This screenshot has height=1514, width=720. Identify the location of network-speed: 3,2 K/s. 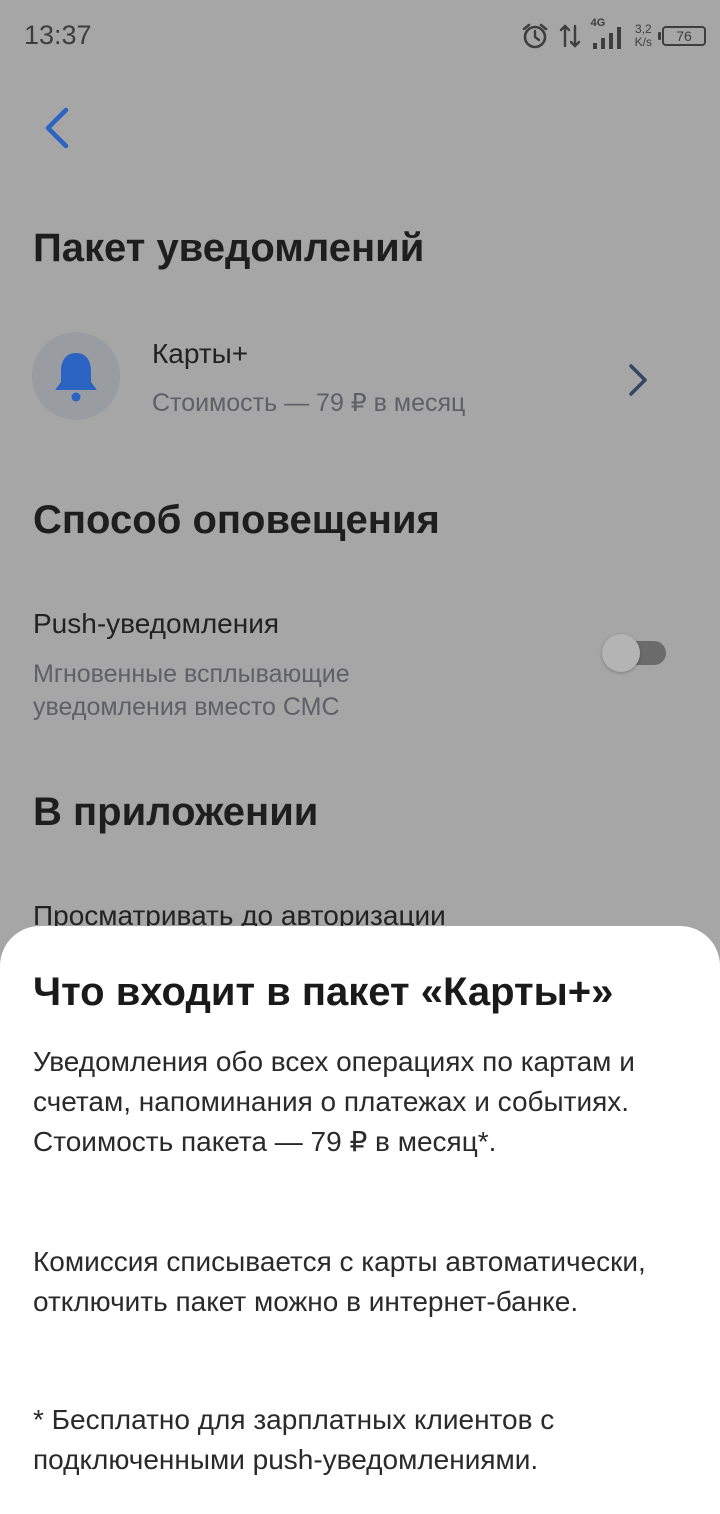
(643, 36).